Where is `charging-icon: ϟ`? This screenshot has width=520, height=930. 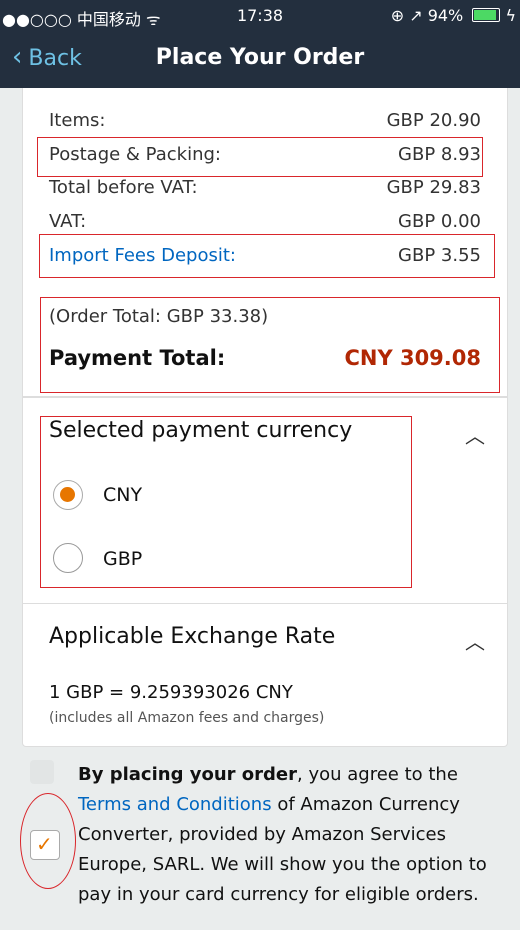
charging-icon: ϟ is located at coordinates (510, 15).